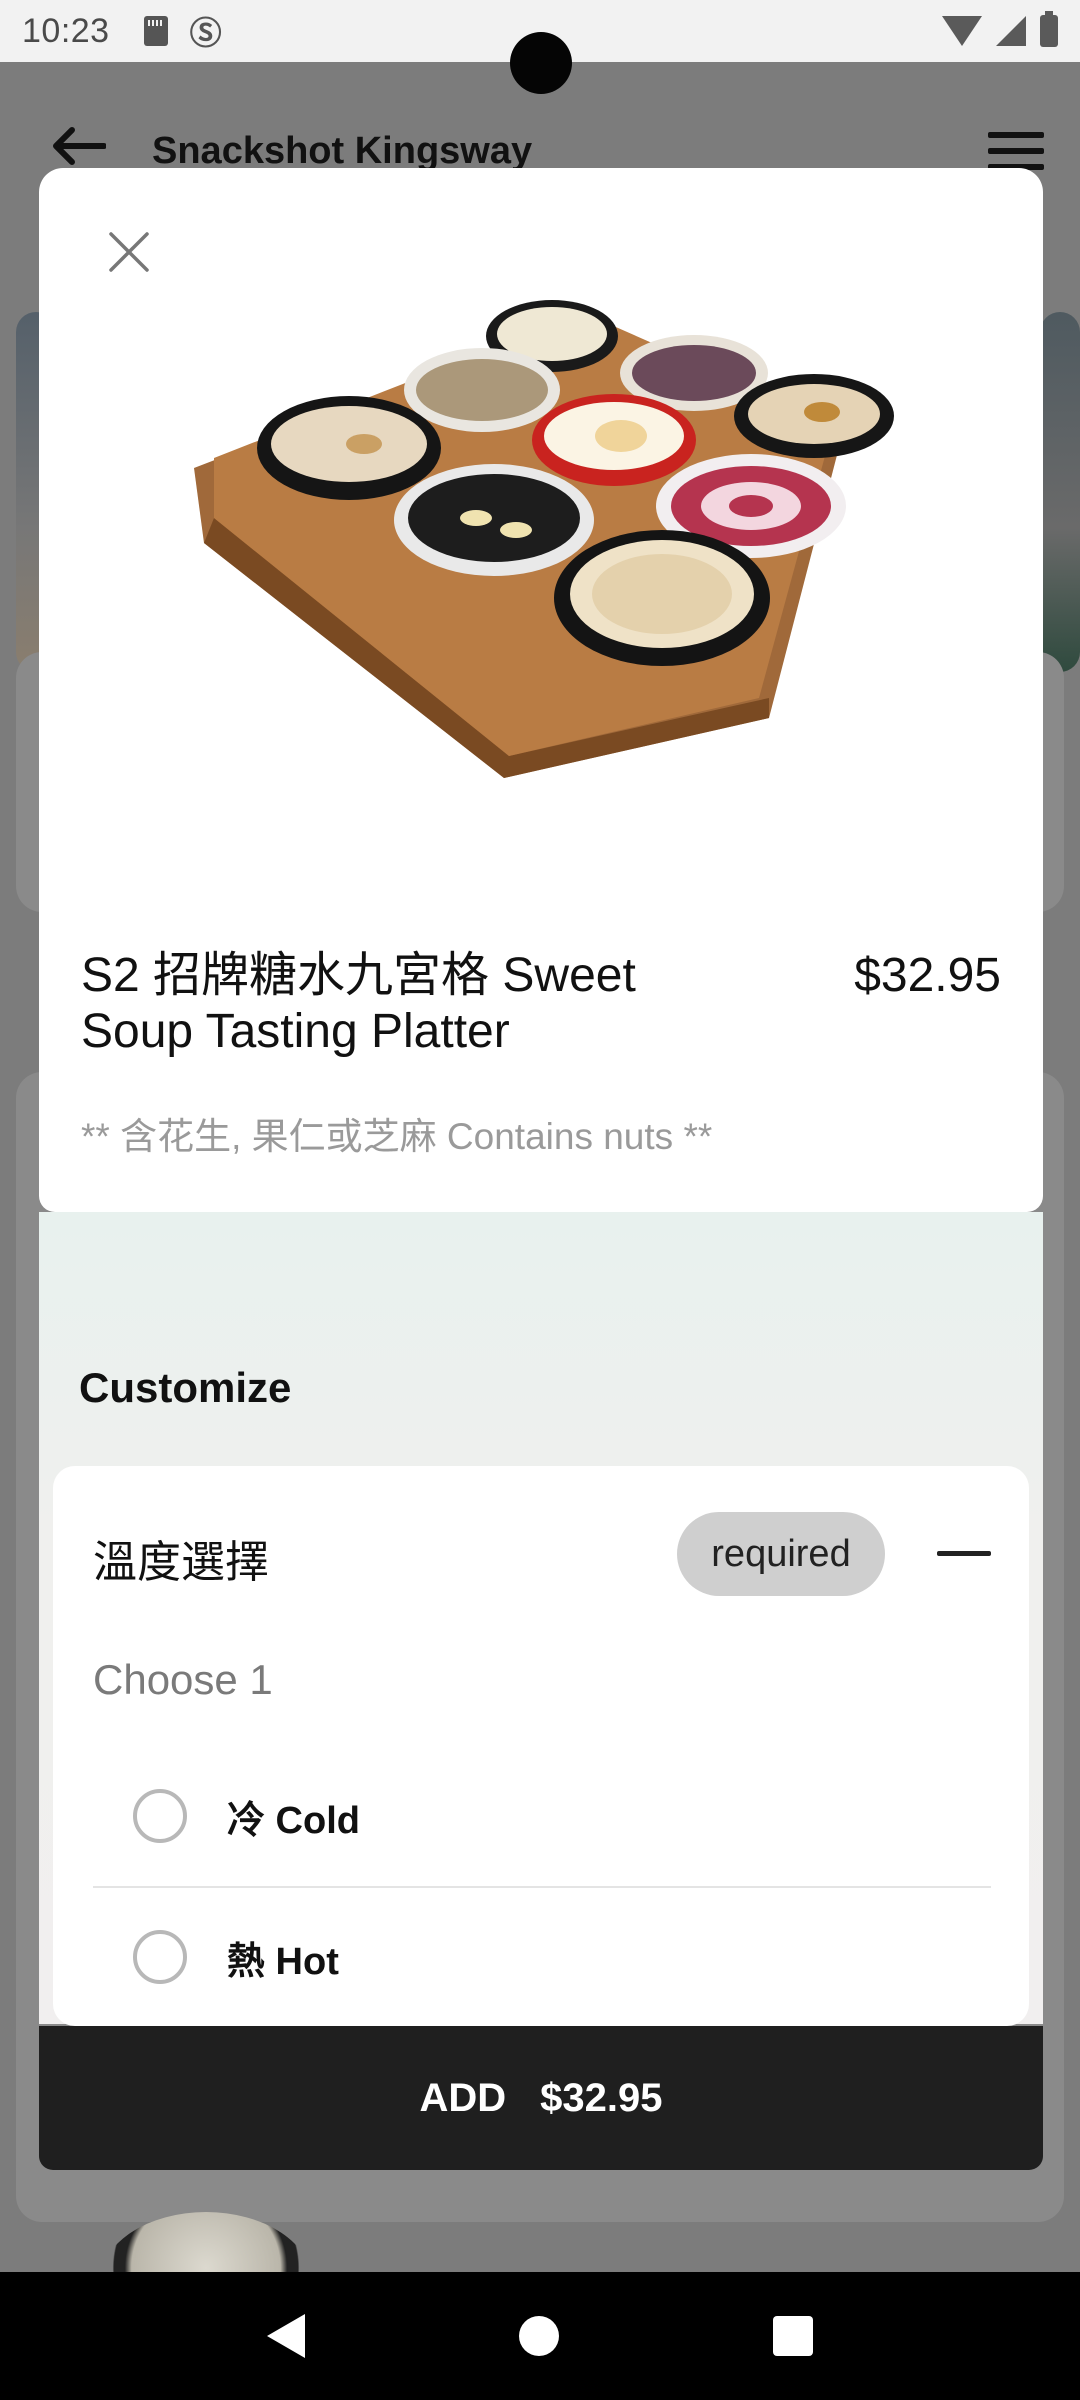 Image resolution: width=1080 pixels, height=2400 pixels. I want to click on camera-cutout, so click(541, 63).